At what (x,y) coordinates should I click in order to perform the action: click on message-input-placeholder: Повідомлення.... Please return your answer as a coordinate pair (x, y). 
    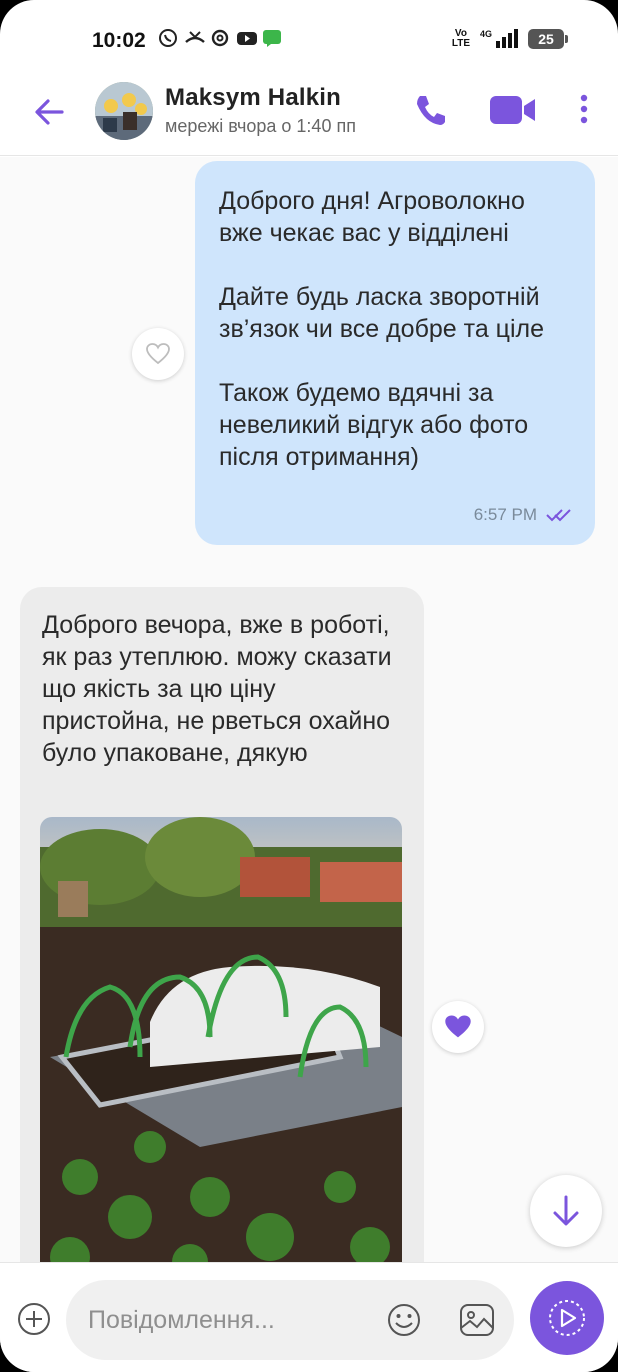
    Looking at the image, I should click on (181, 1320).